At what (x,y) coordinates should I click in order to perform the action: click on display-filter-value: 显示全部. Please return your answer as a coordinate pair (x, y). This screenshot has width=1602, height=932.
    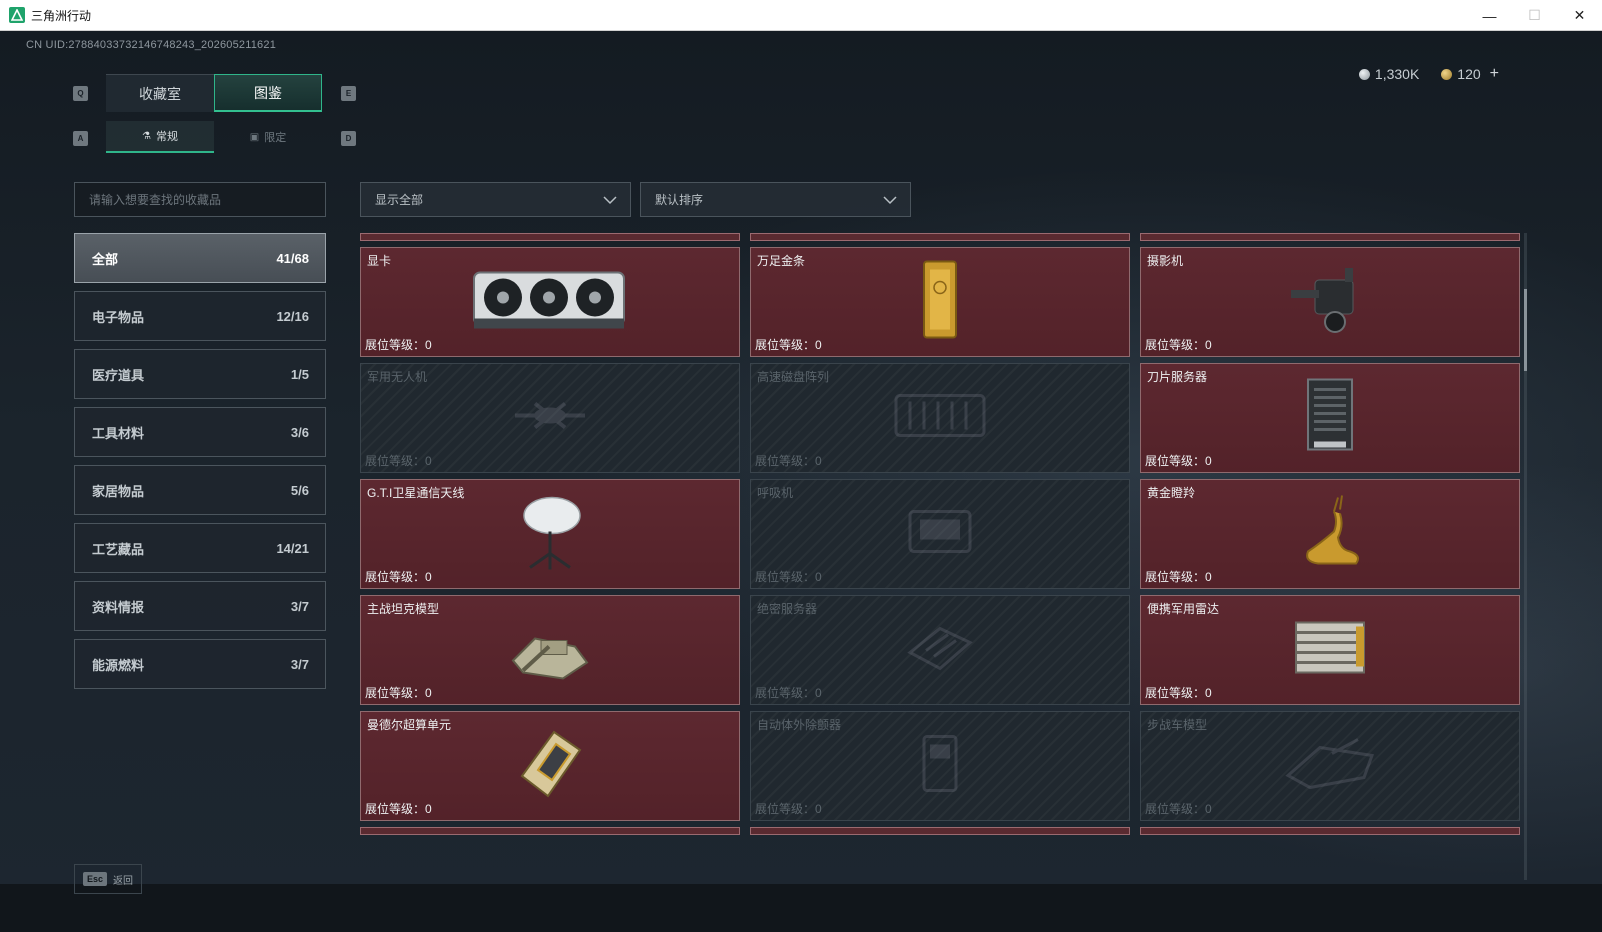
    Looking at the image, I should click on (399, 200).